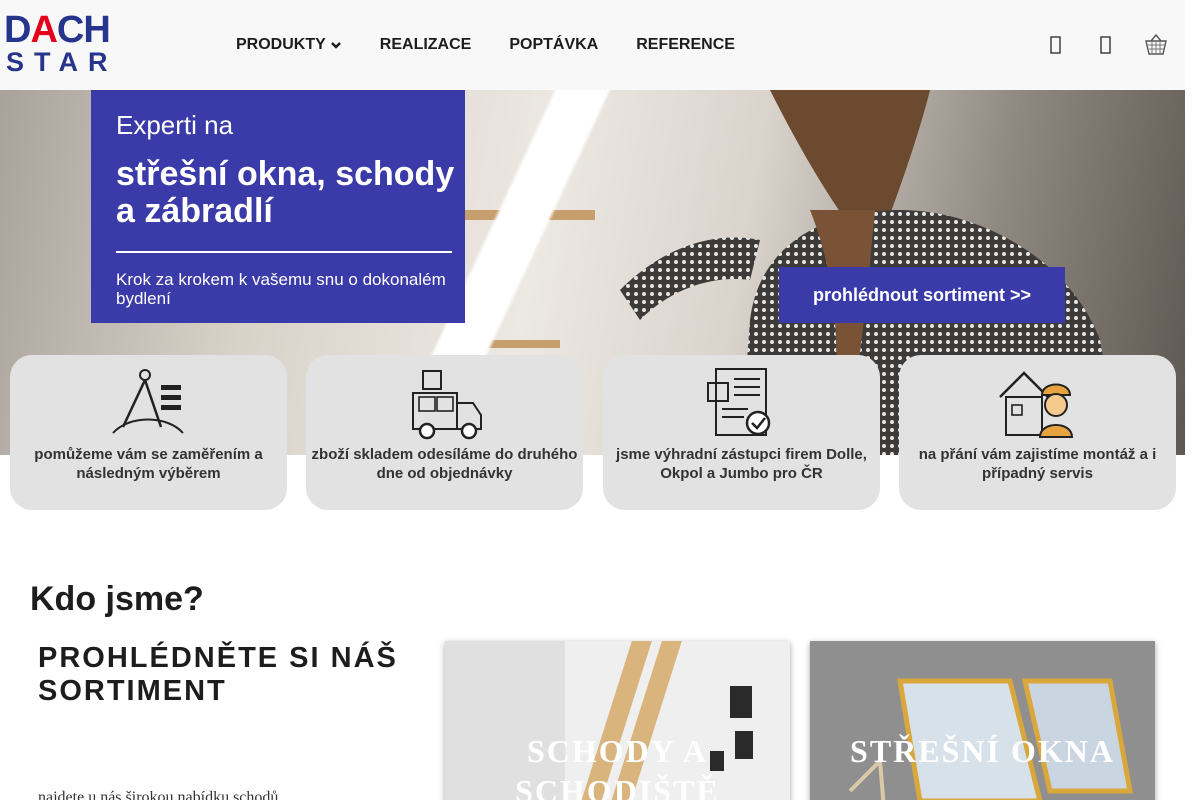 This screenshot has height=800, width=1200. What do you see at coordinates (335, 45) in the screenshot?
I see `chevron-down-icon` at bounding box center [335, 45].